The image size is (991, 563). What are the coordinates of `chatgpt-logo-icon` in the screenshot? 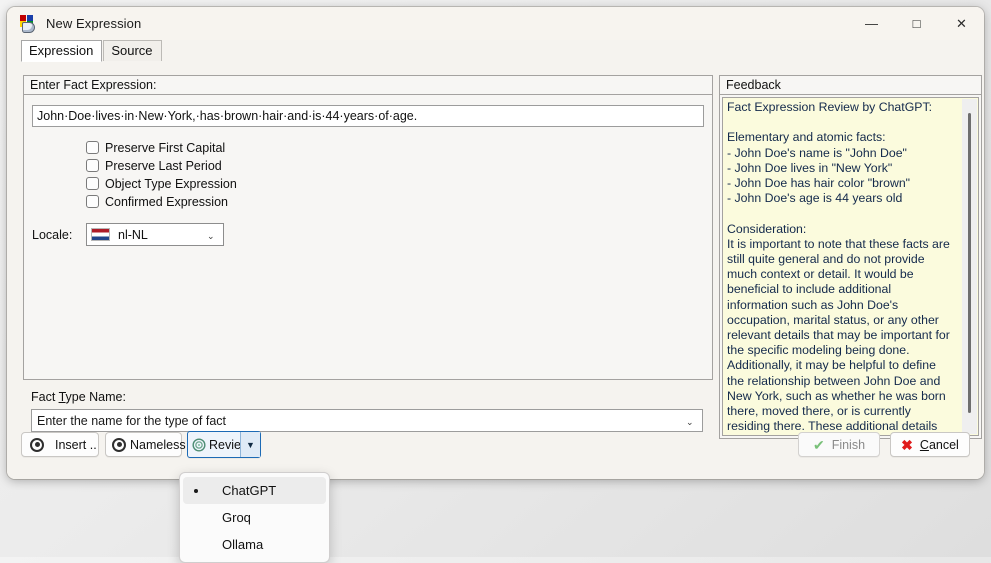 It's located at (199, 444).